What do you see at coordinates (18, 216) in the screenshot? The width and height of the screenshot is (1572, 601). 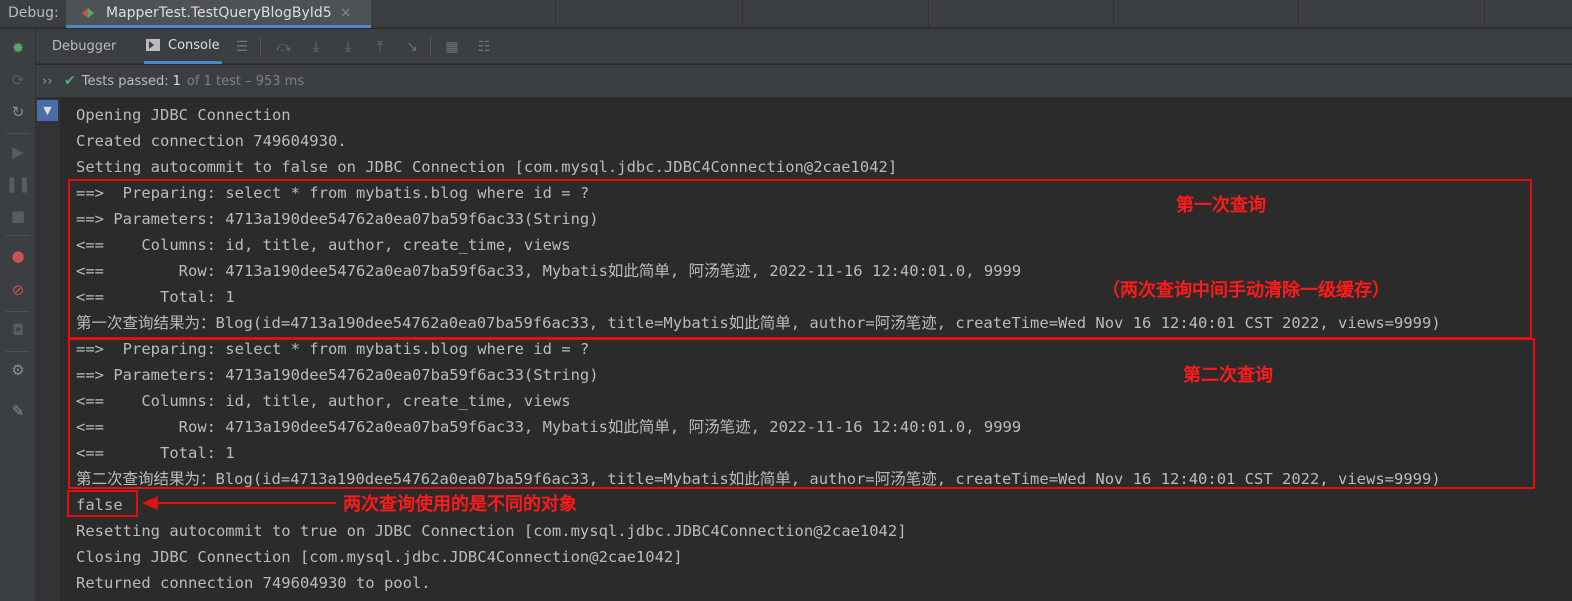 I see `stop-icon: ■` at bounding box center [18, 216].